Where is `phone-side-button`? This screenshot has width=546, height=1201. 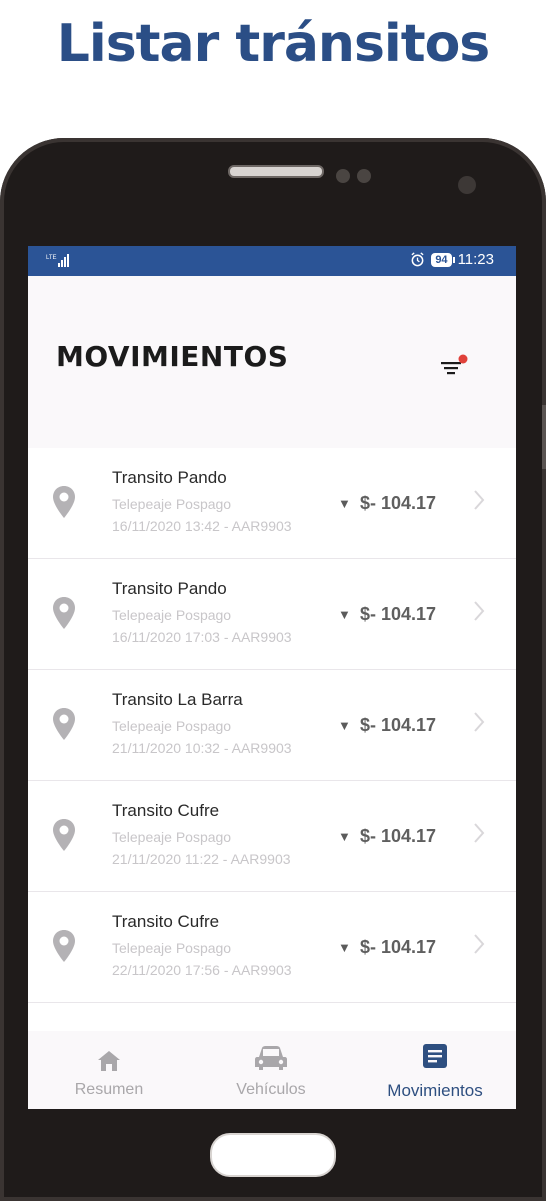
phone-side-button is located at coordinates (544, 437).